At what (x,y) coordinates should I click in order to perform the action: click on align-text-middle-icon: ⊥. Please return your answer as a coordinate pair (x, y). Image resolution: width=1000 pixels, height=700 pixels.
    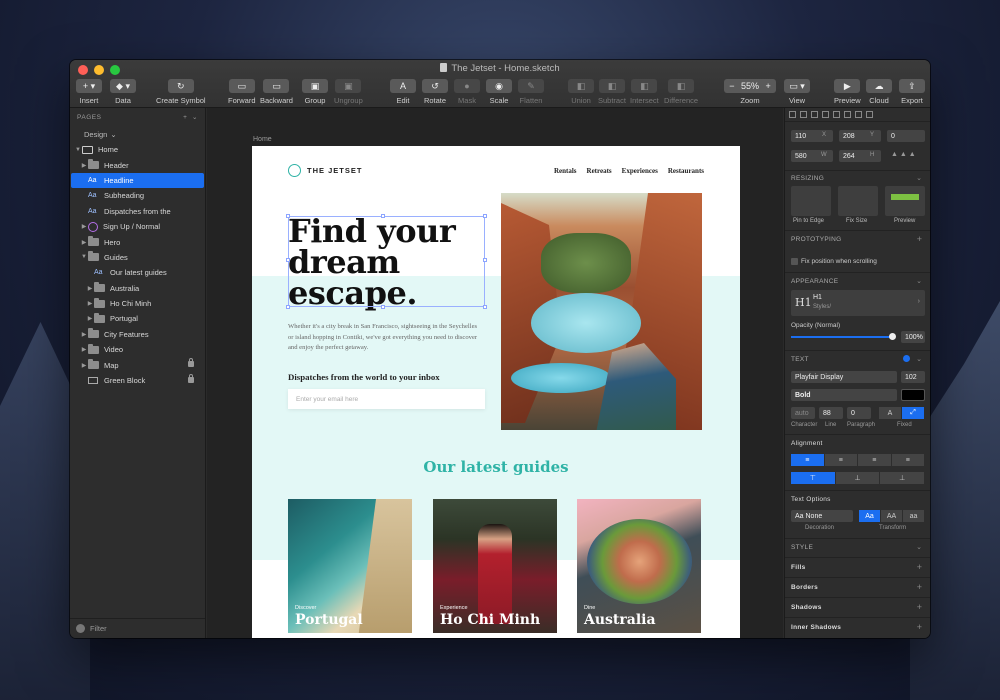
    Looking at the image, I should click on (858, 478).